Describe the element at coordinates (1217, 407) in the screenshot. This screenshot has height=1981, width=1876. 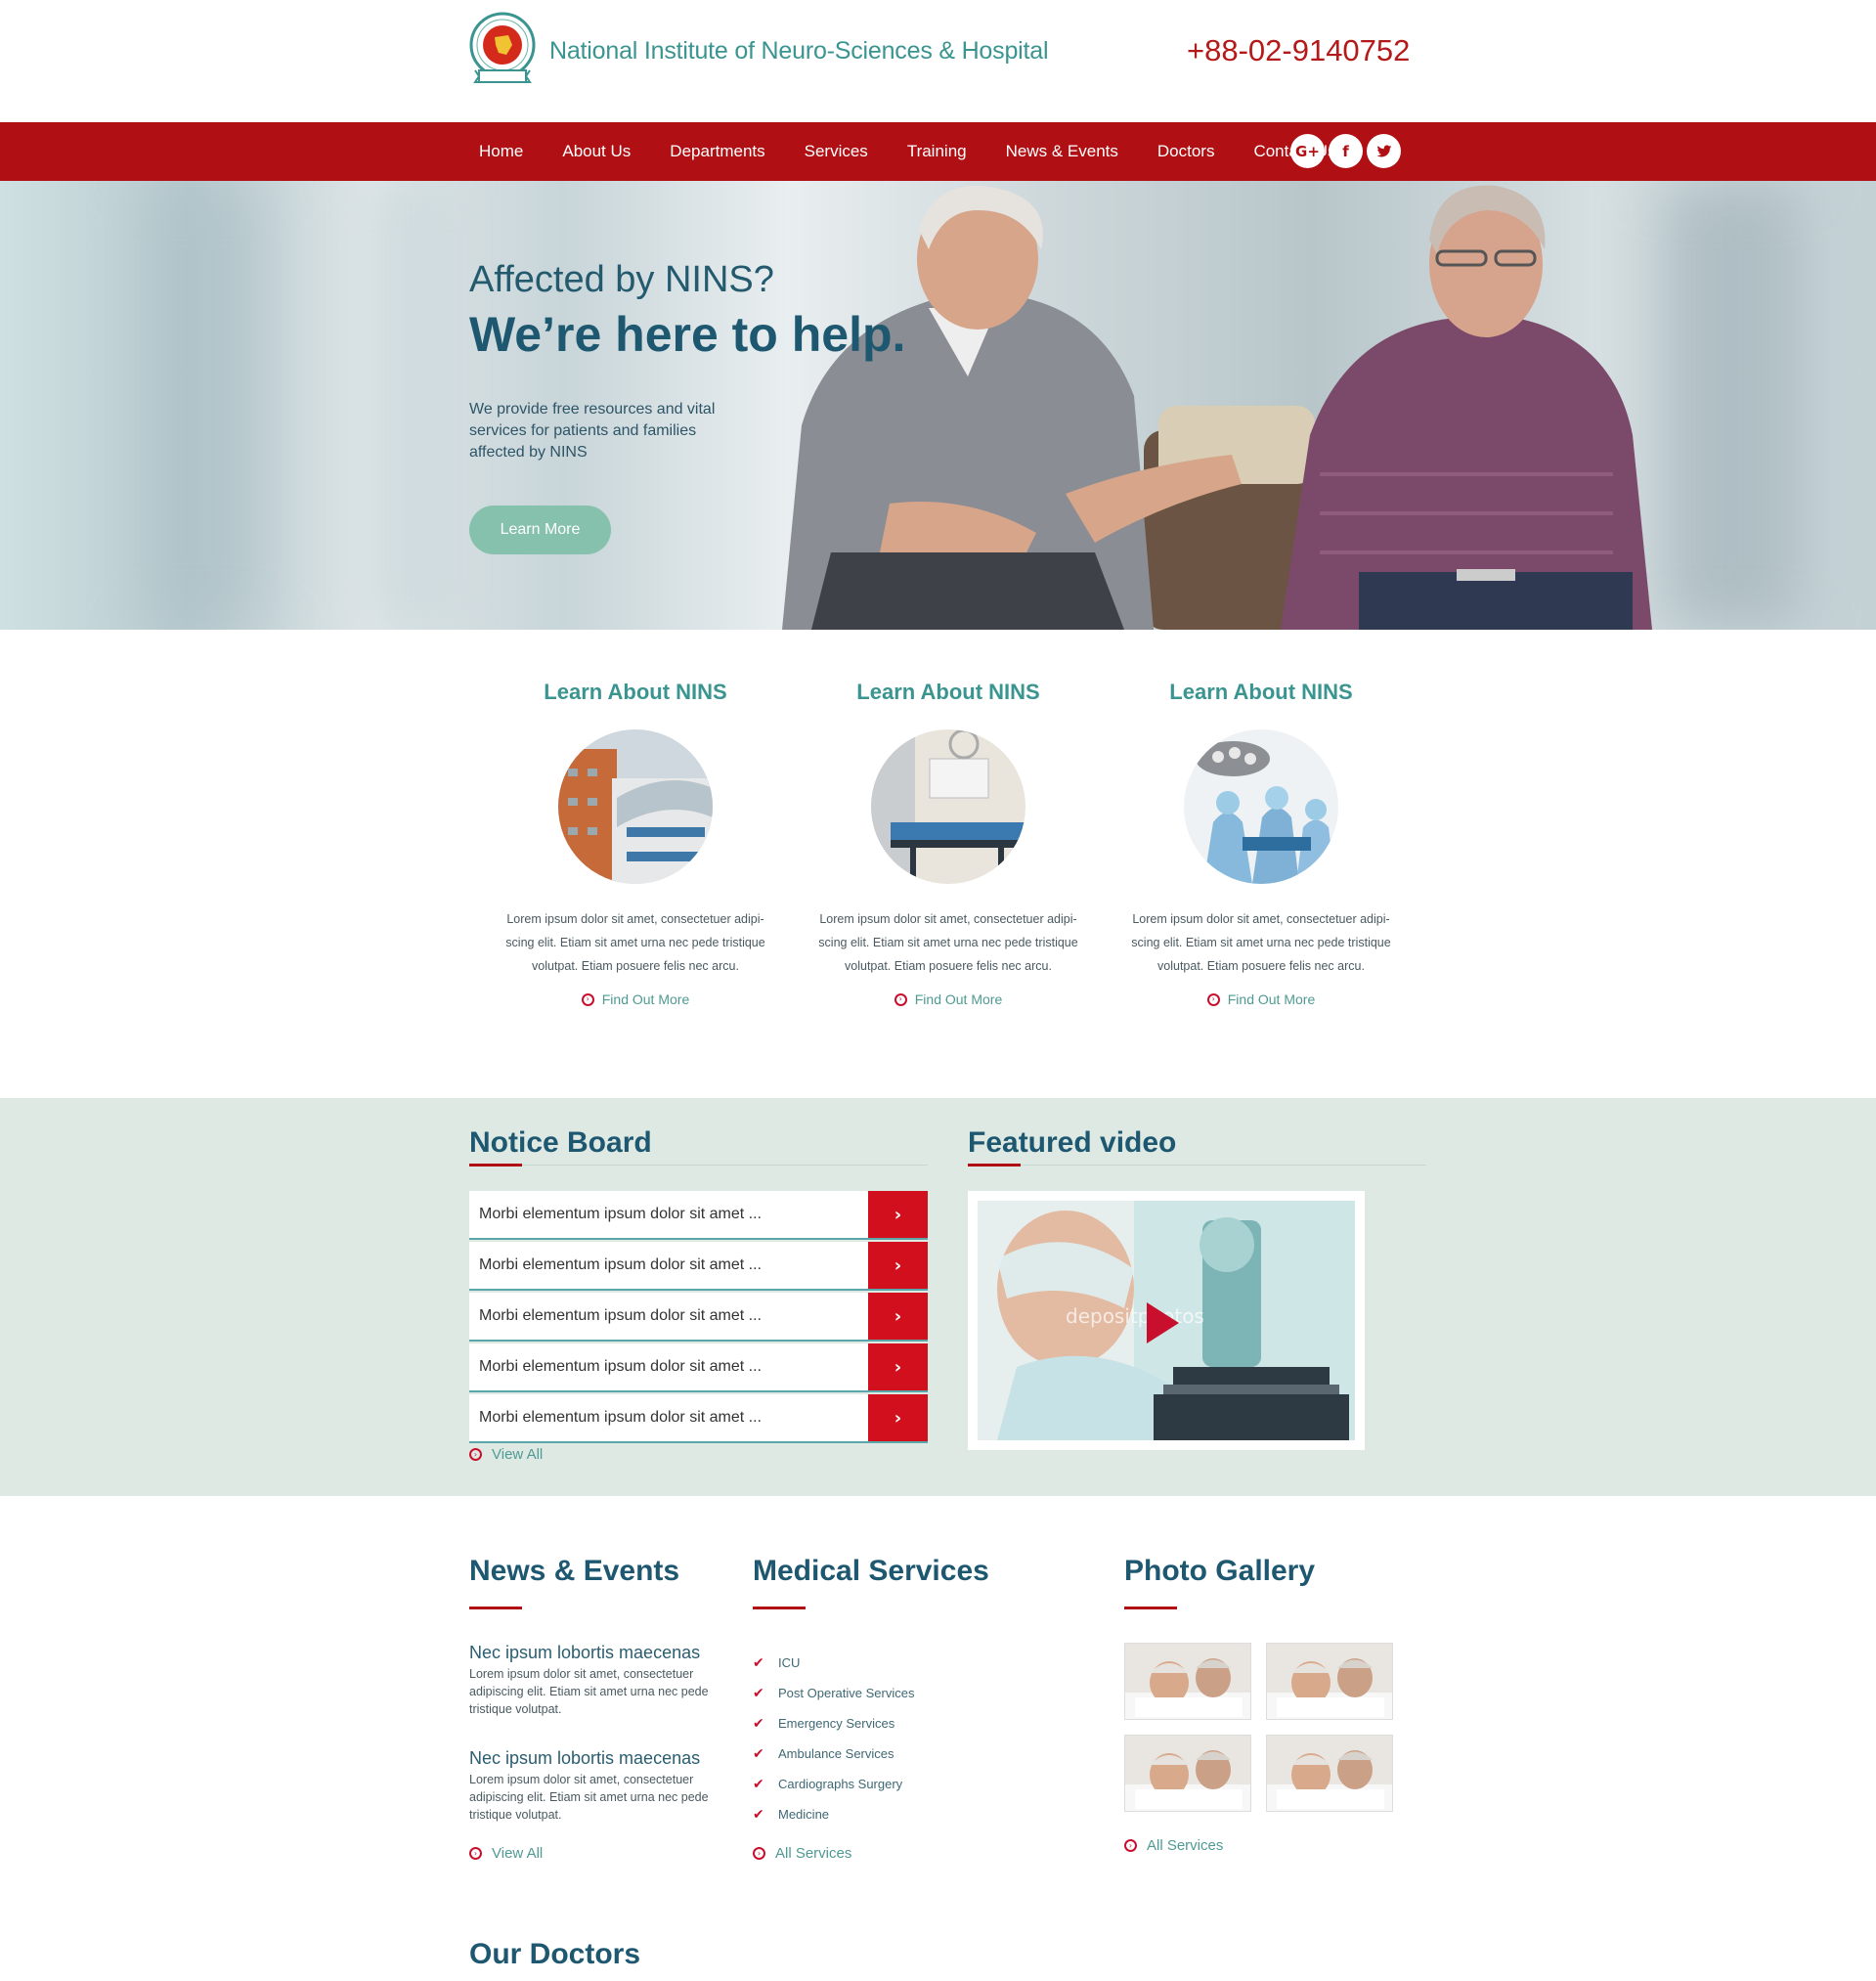
I see `hero-photo-two-men` at that location.